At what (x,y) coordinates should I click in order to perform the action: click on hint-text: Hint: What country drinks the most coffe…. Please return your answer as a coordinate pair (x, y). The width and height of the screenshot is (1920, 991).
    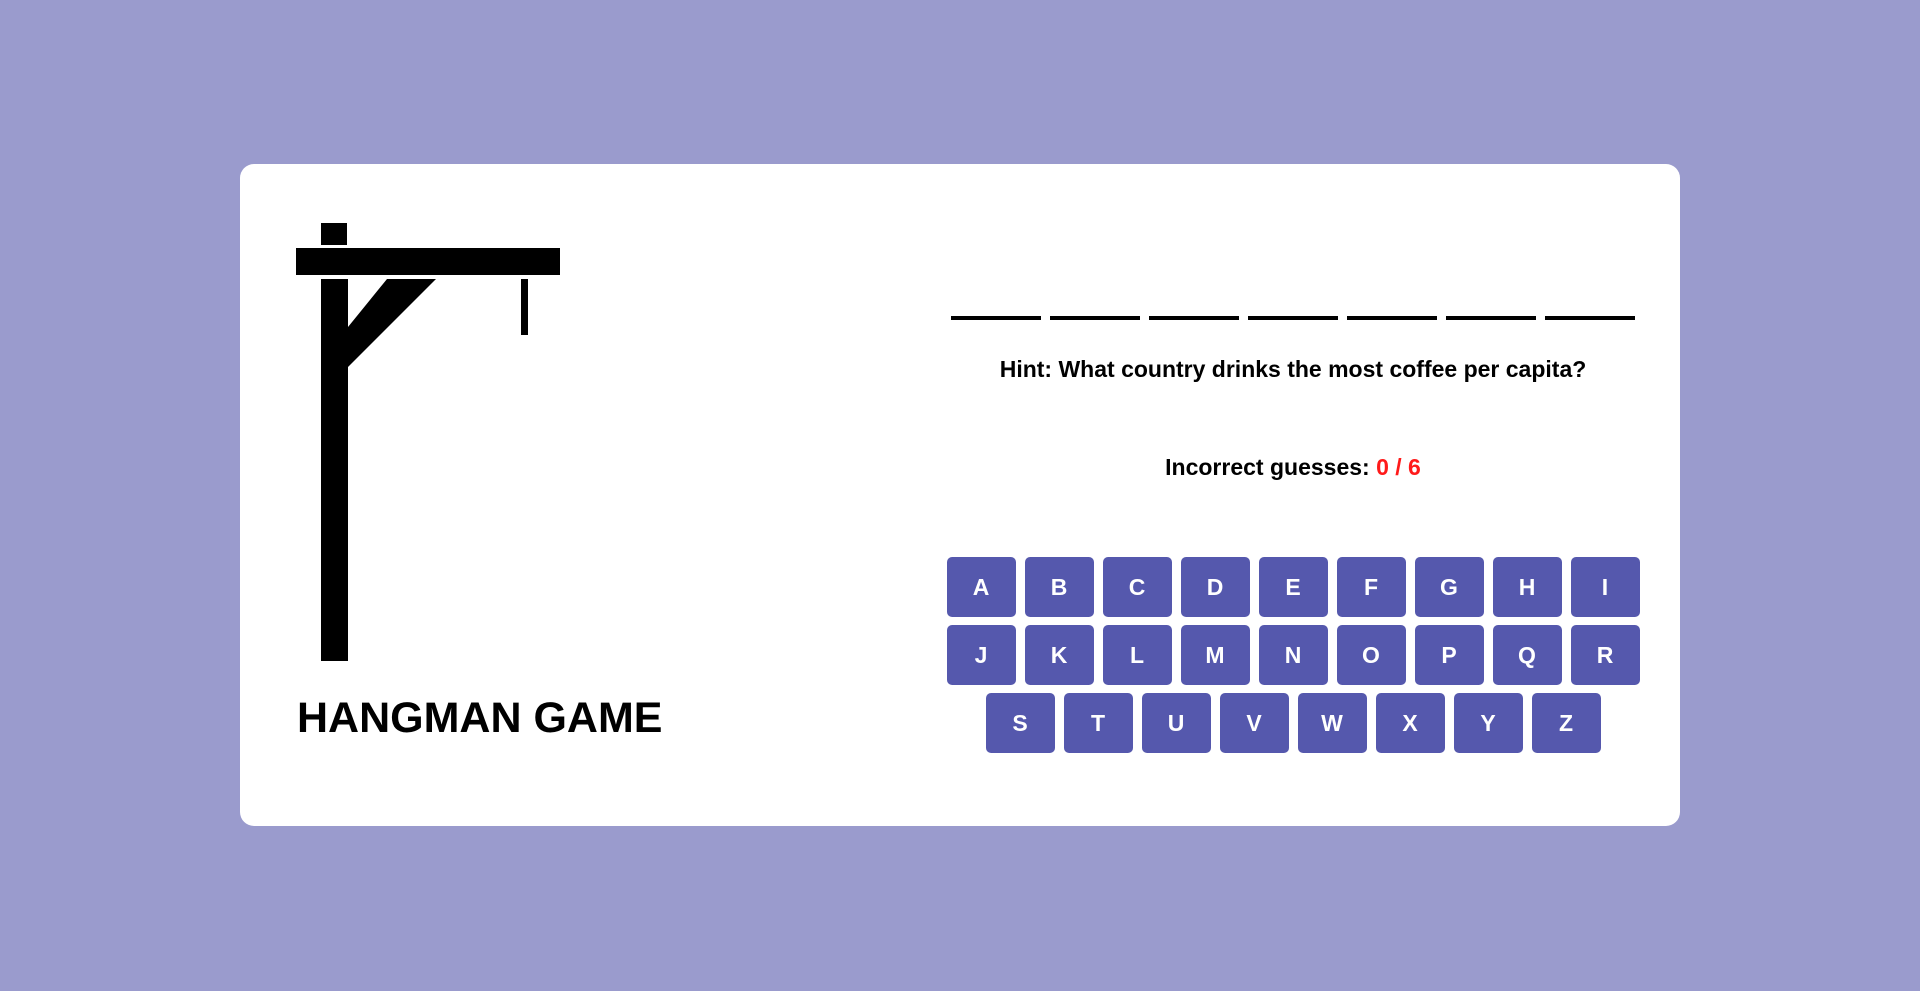
    Looking at the image, I should click on (1293, 369).